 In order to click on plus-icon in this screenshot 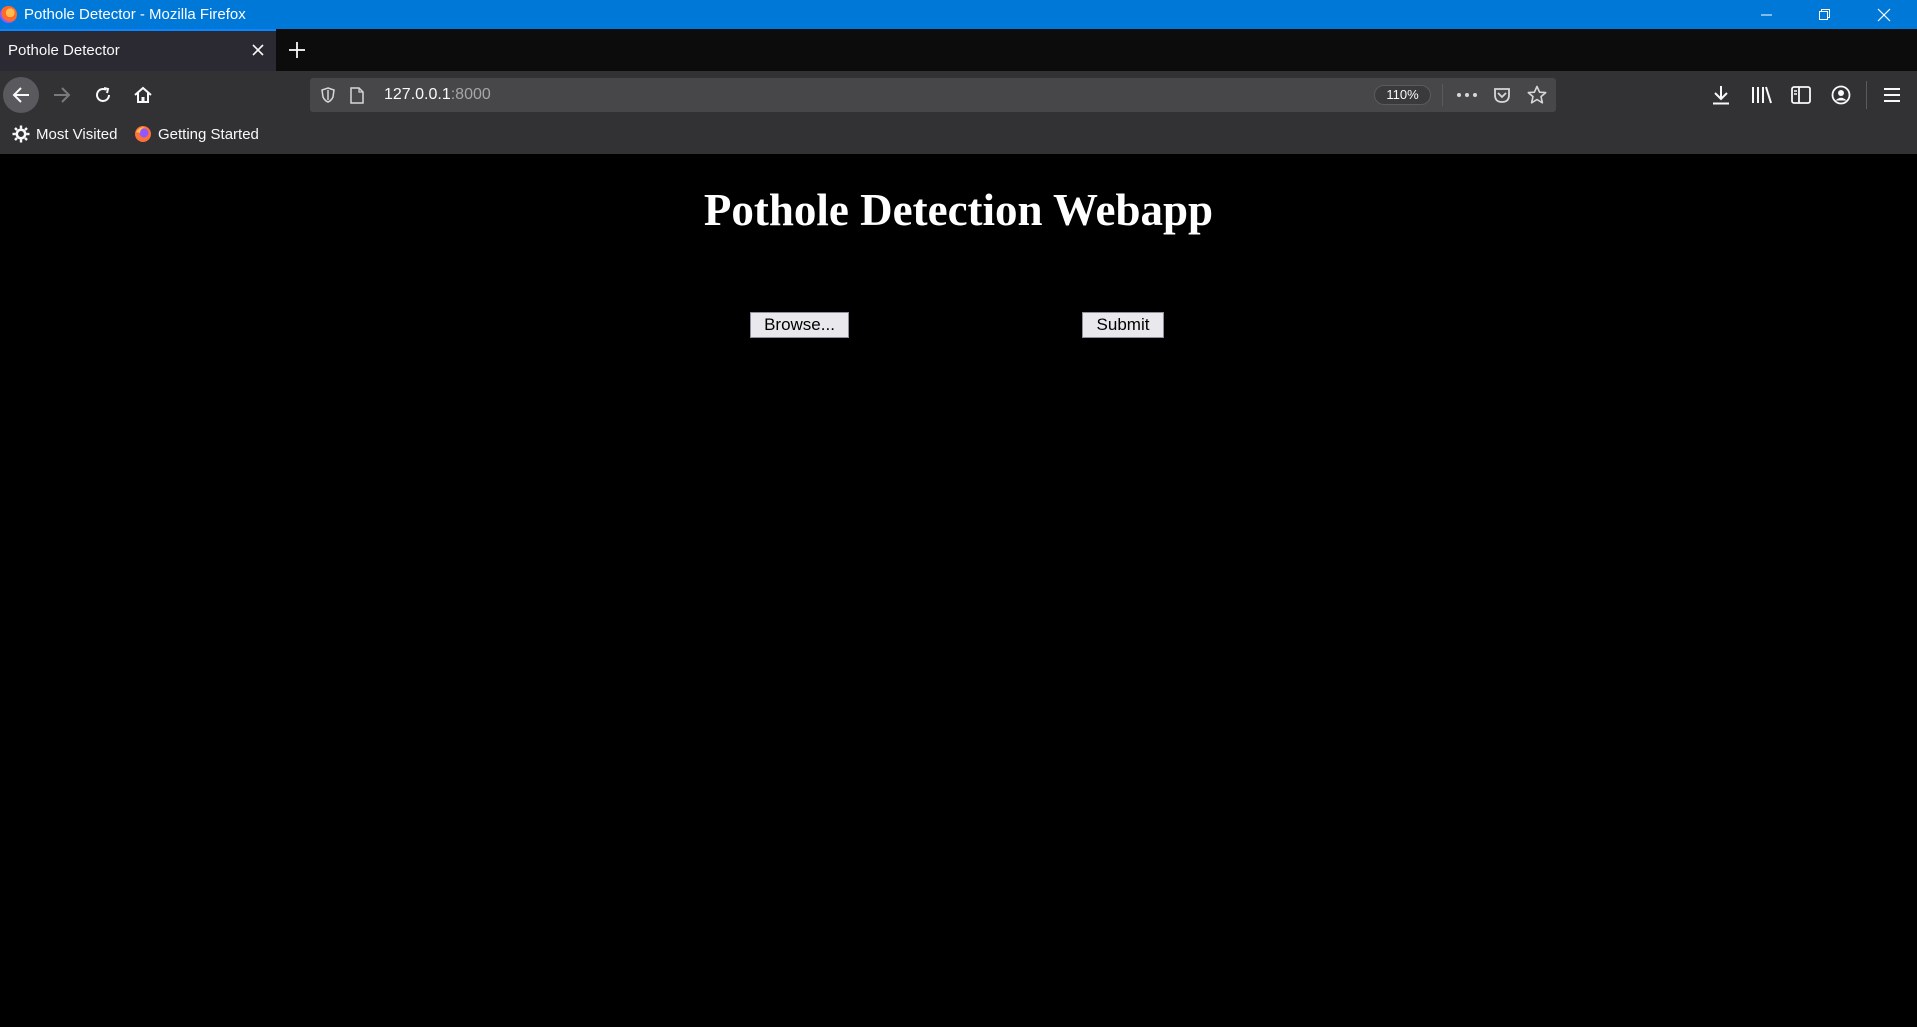, I will do `click(297, 50)`.